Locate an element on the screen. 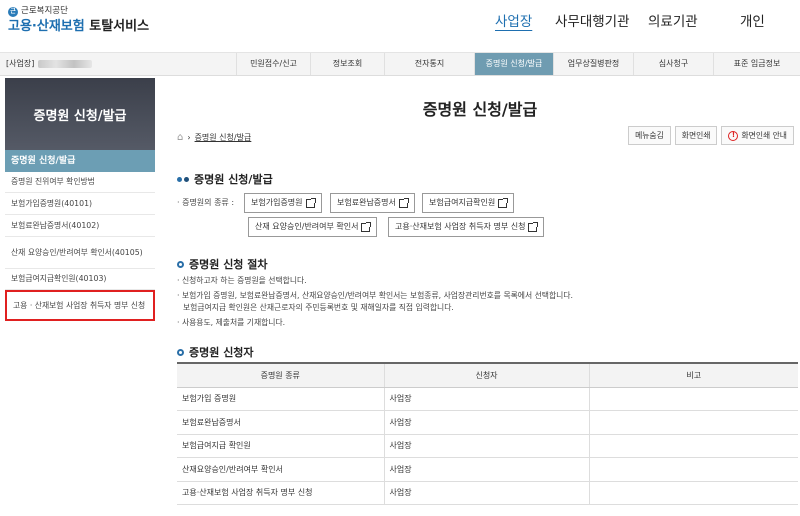  cert-roster-button: 고용·산재보험 사업장 취득자 명부 신청 is located at coordinates (466, 227).